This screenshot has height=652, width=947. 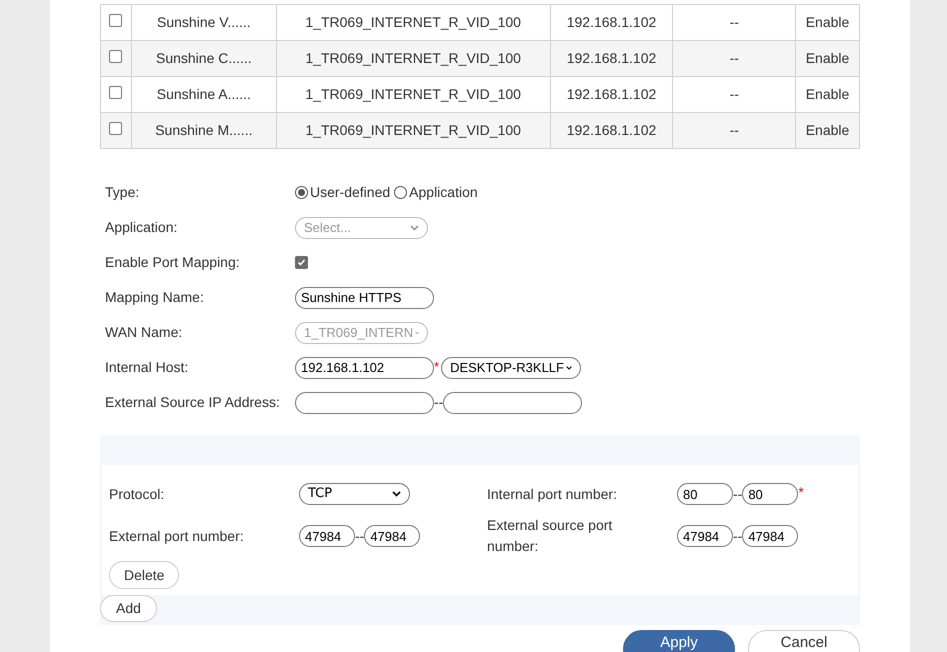 What do you see at coordinates (804, 641) in the screenshot?
I see `cancel-button: Cancel` at bounding box center [804, 641].